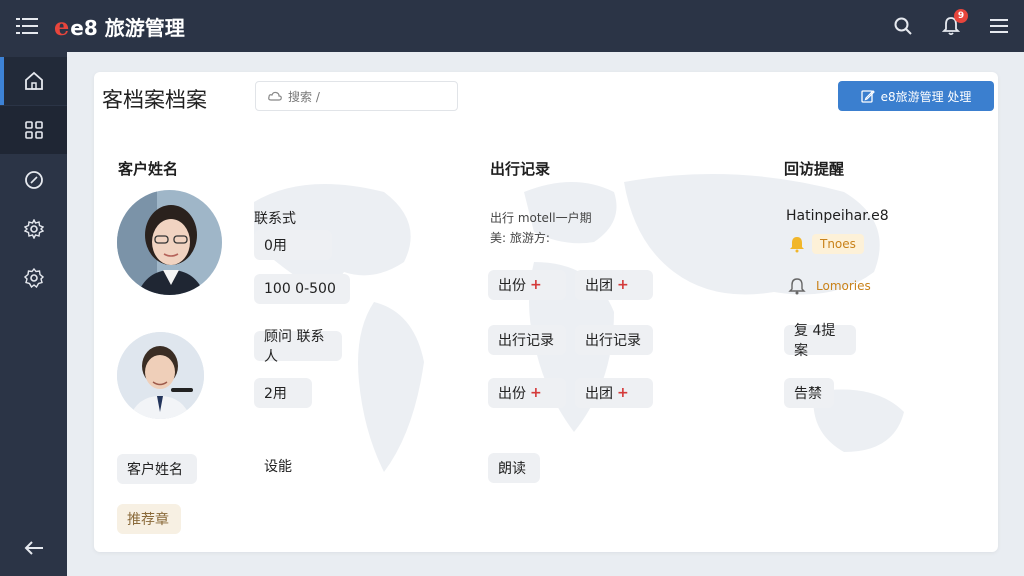 The image size is (1024, 576). Describe the element at coordinates (127, 27) in the screenshot. I see `logo-text: e8 旅游管理` at that location.